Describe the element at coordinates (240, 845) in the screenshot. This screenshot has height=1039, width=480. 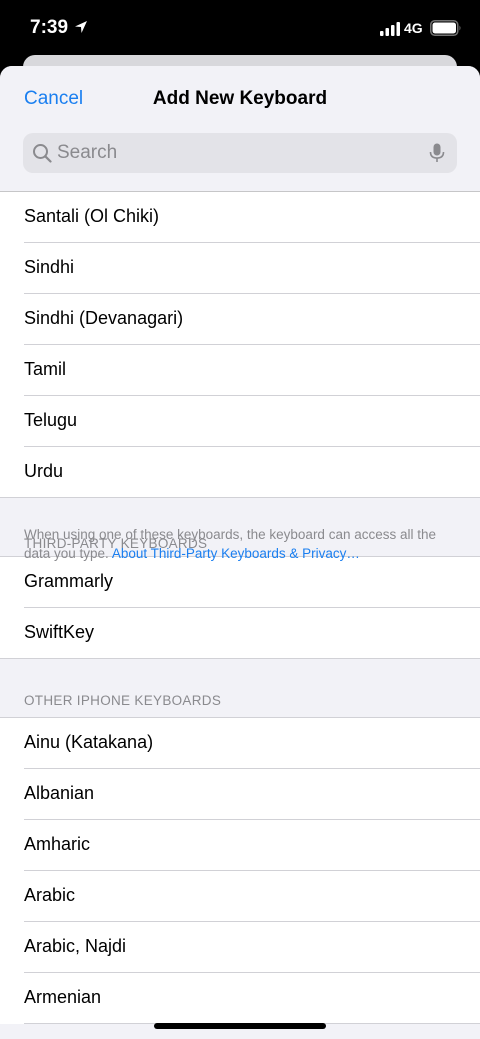
I see `list-item: Amharic` at that location.